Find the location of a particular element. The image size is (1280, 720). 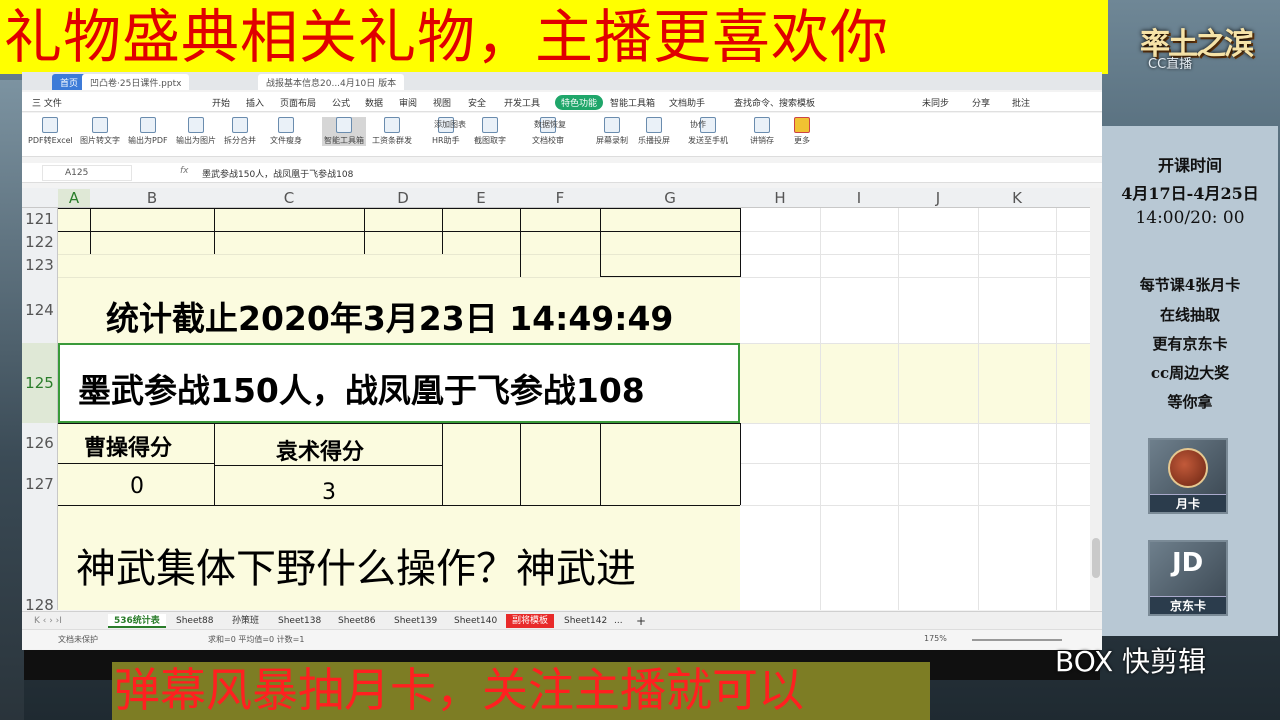

formula-input: 墨武参战150人，战凤凰于飞参战108 is located at coordinates (277, 173).